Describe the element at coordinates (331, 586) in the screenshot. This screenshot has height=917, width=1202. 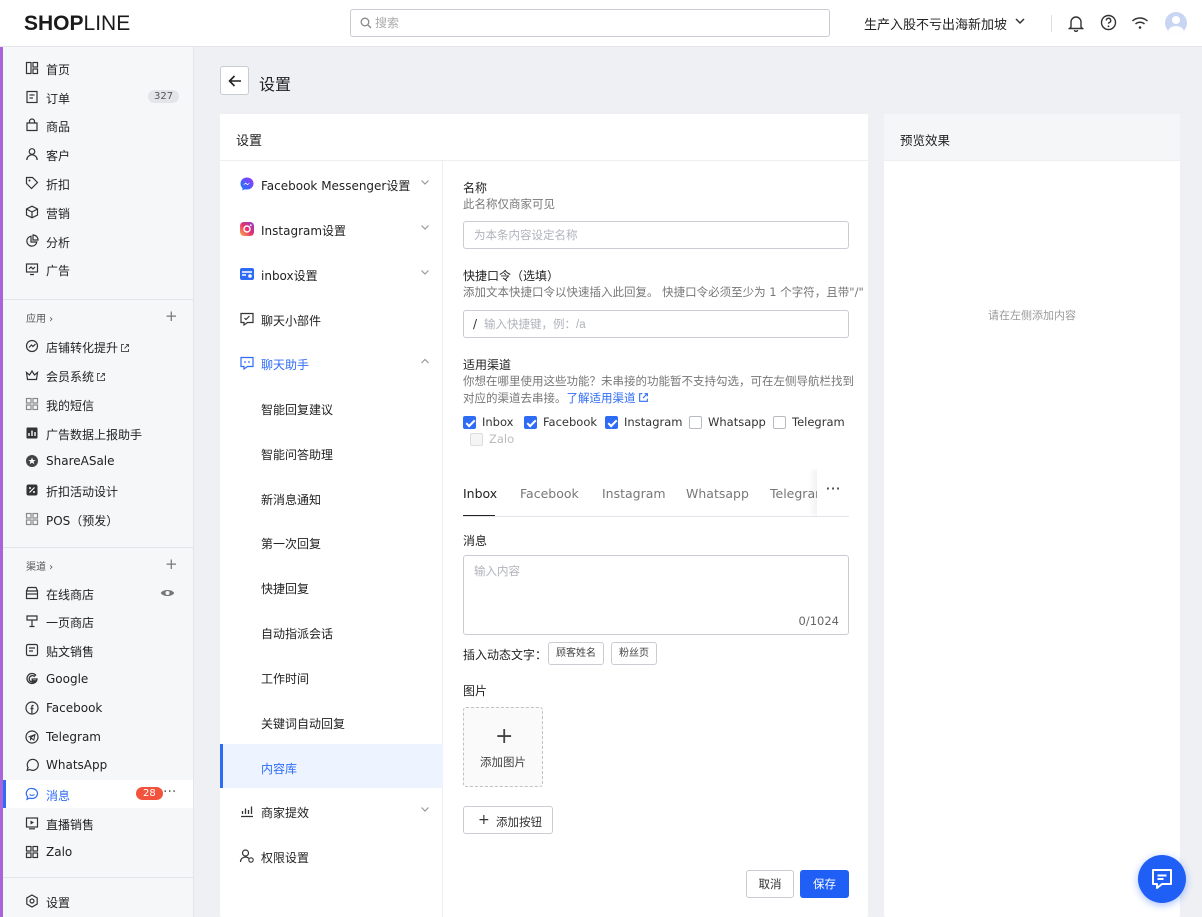
I see `menu-item-quick-reply: 快捷回复` at that location.